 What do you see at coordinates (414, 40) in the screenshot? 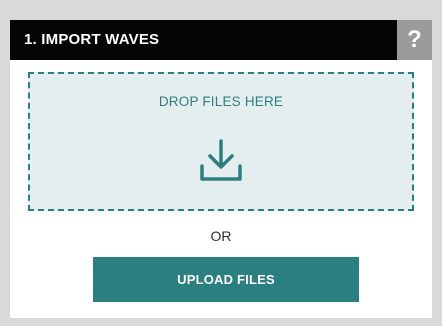
I see `help-button: ?` at bounding box center [414, 40].